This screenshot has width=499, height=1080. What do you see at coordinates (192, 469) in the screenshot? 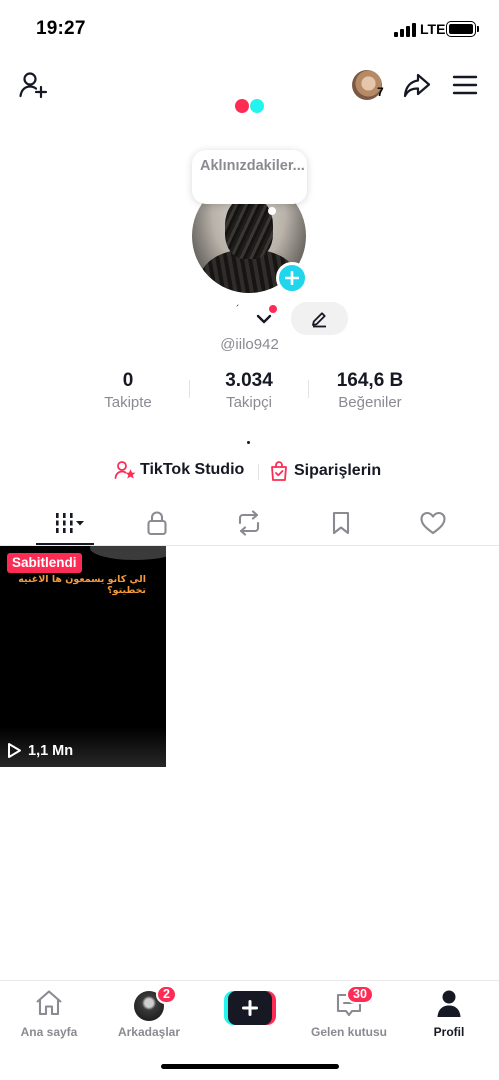
I see `tiktok-studio-label: TikTok Studio` at bounding box center [192, 469].